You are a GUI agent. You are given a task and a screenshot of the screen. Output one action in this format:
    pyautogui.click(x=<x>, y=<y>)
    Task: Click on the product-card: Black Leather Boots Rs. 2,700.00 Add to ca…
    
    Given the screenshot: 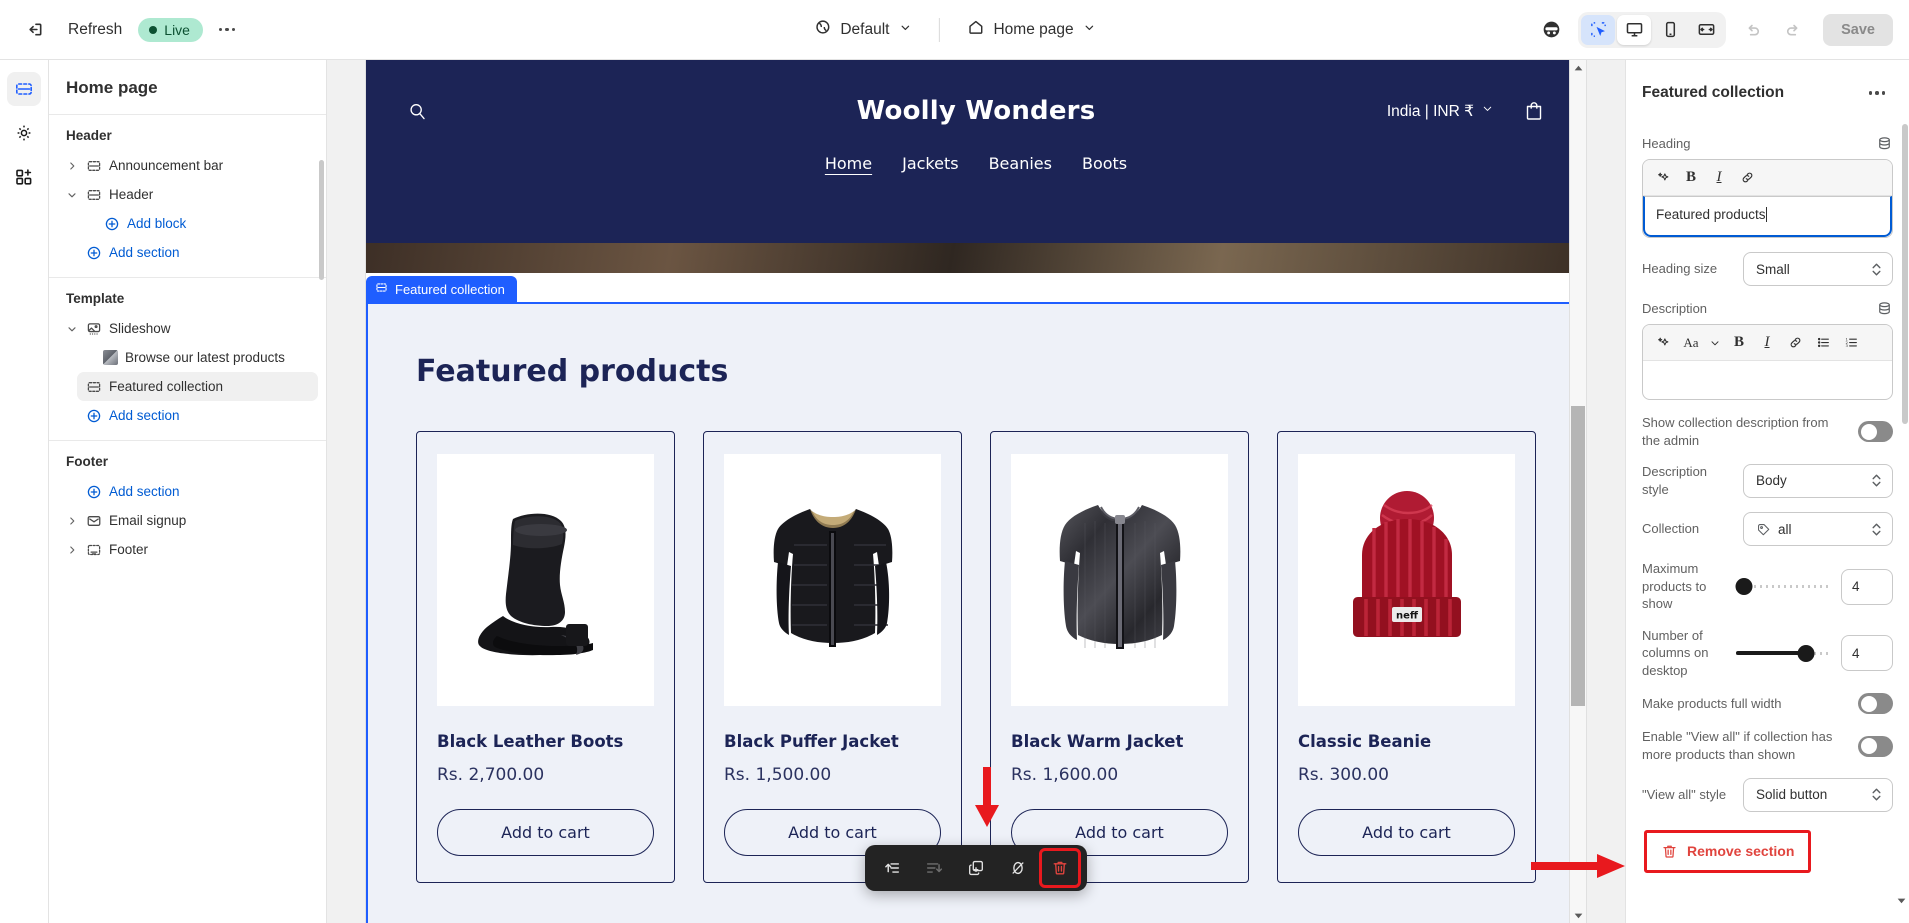 What is the action you would take?
    pyautogui.click(x=545, y=657)
    